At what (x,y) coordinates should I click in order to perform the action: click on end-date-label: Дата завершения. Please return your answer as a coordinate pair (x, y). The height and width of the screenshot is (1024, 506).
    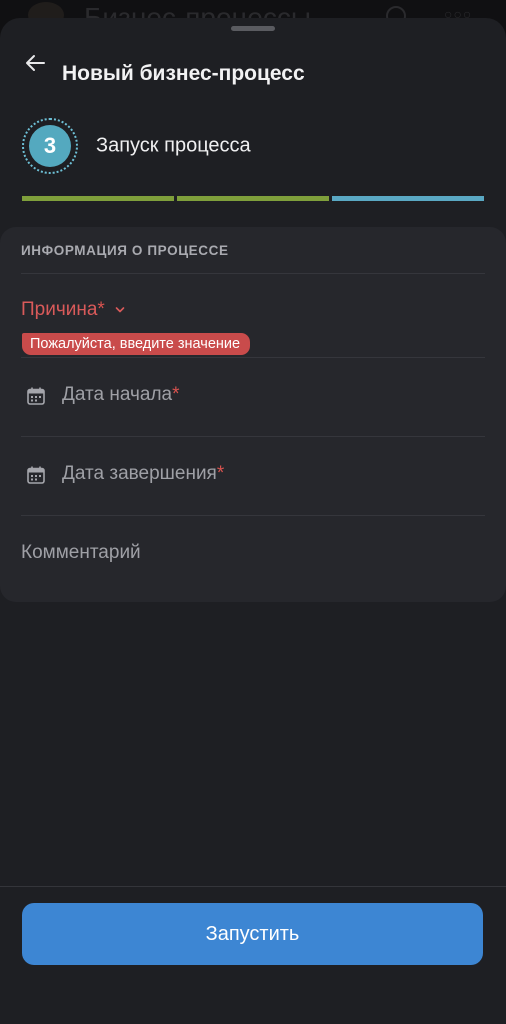
    Looking at the image, I should click on (139, 473).